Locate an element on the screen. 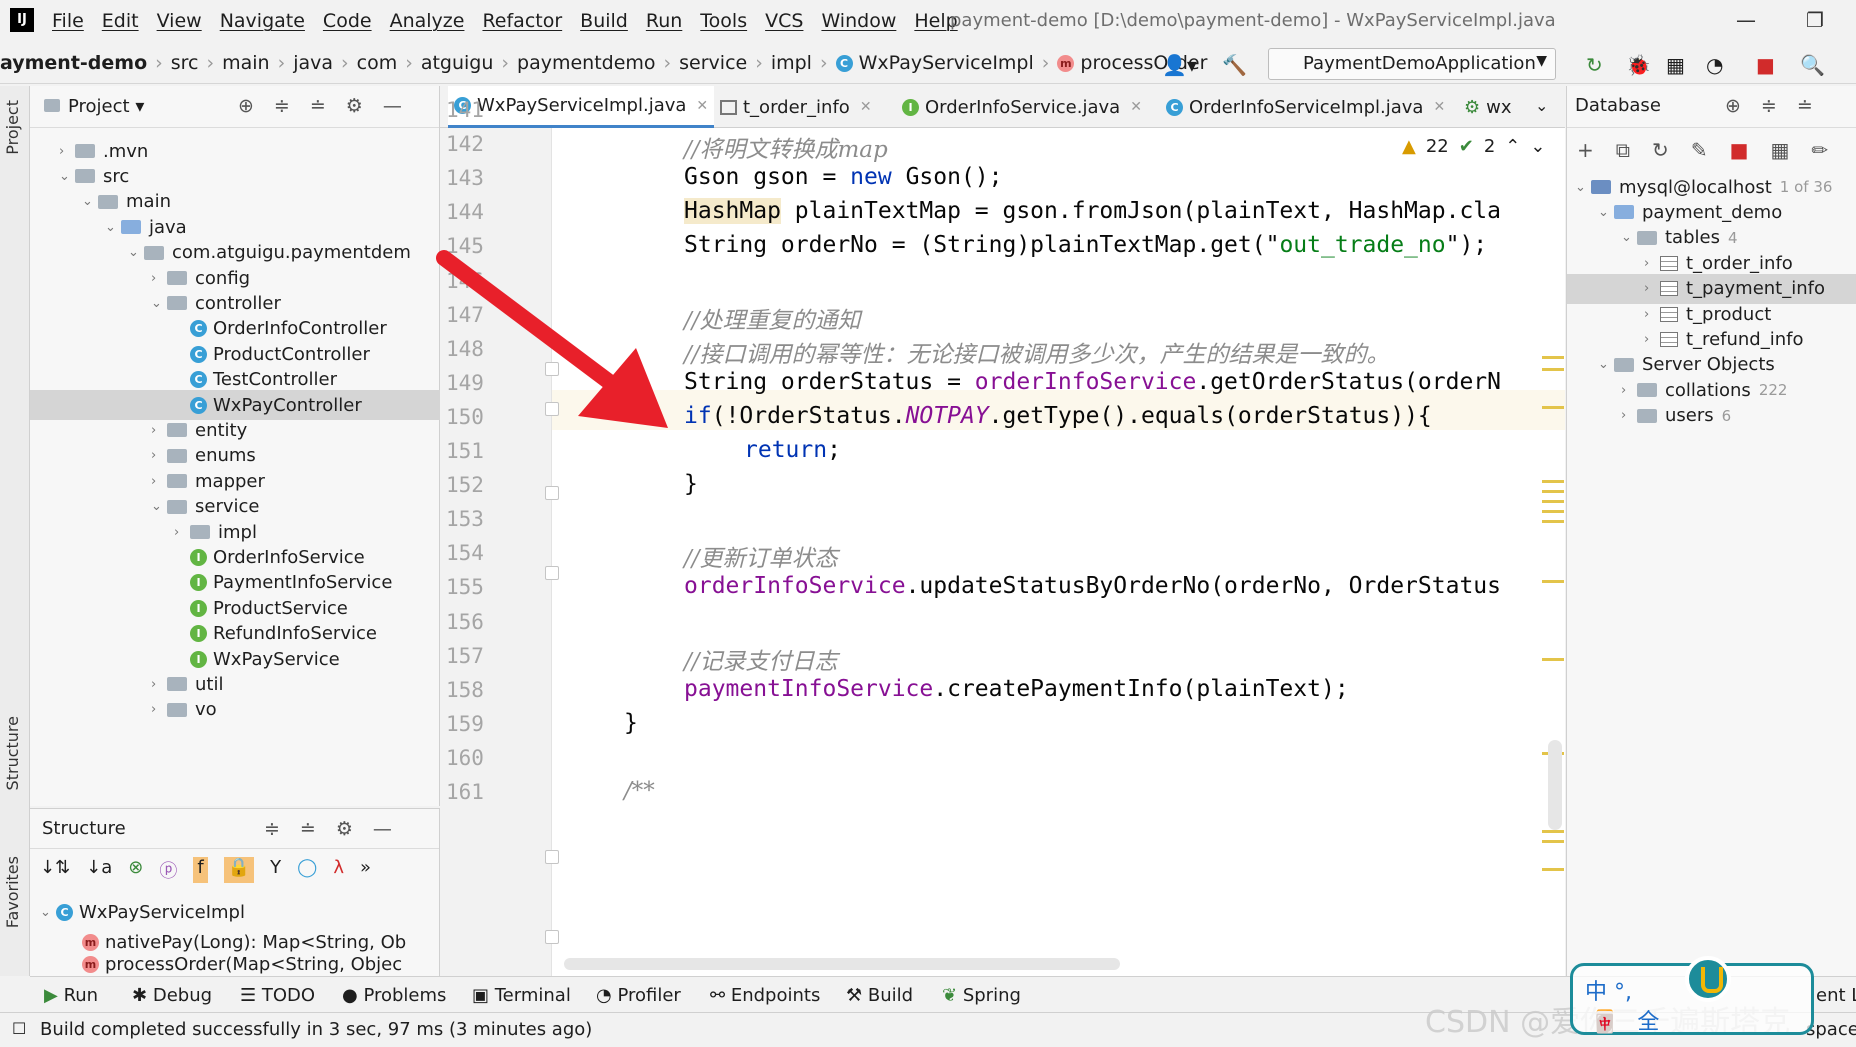  crumb-atguigu: atguigu is located at coordinates (457, 63).